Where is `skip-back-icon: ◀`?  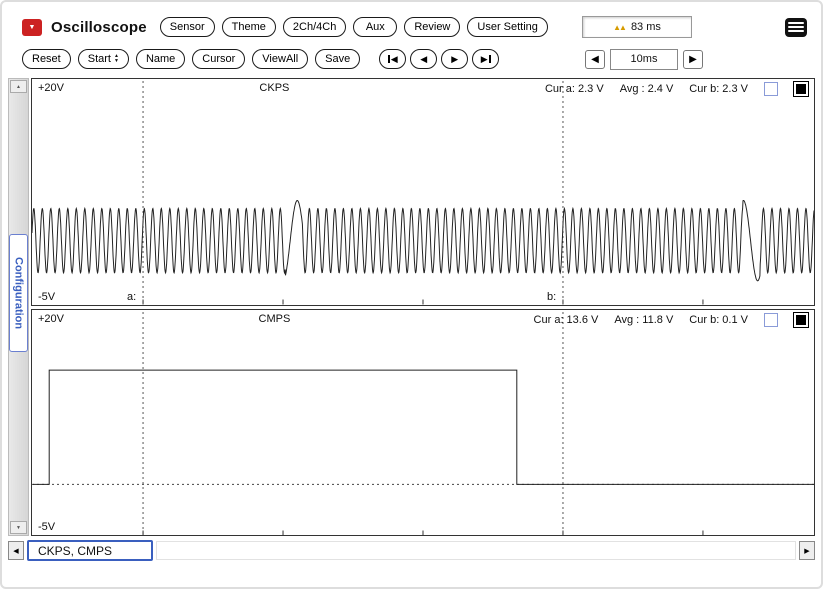
skip-back-icon: ◀ is located at coordinates (394, 58).